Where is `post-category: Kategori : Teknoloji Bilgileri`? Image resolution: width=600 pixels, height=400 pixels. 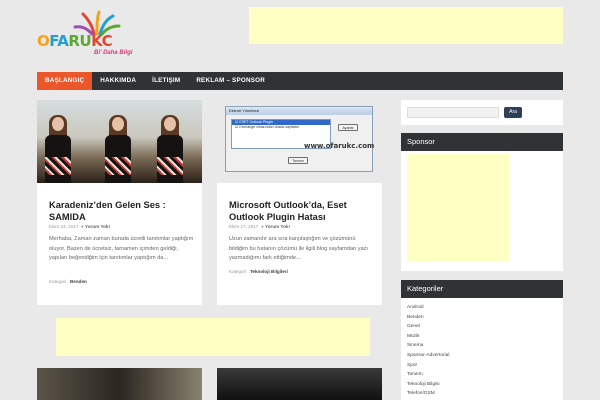 post-category: Kategori : Teknoloji Bilgileri is located at coordinates (258, 271).